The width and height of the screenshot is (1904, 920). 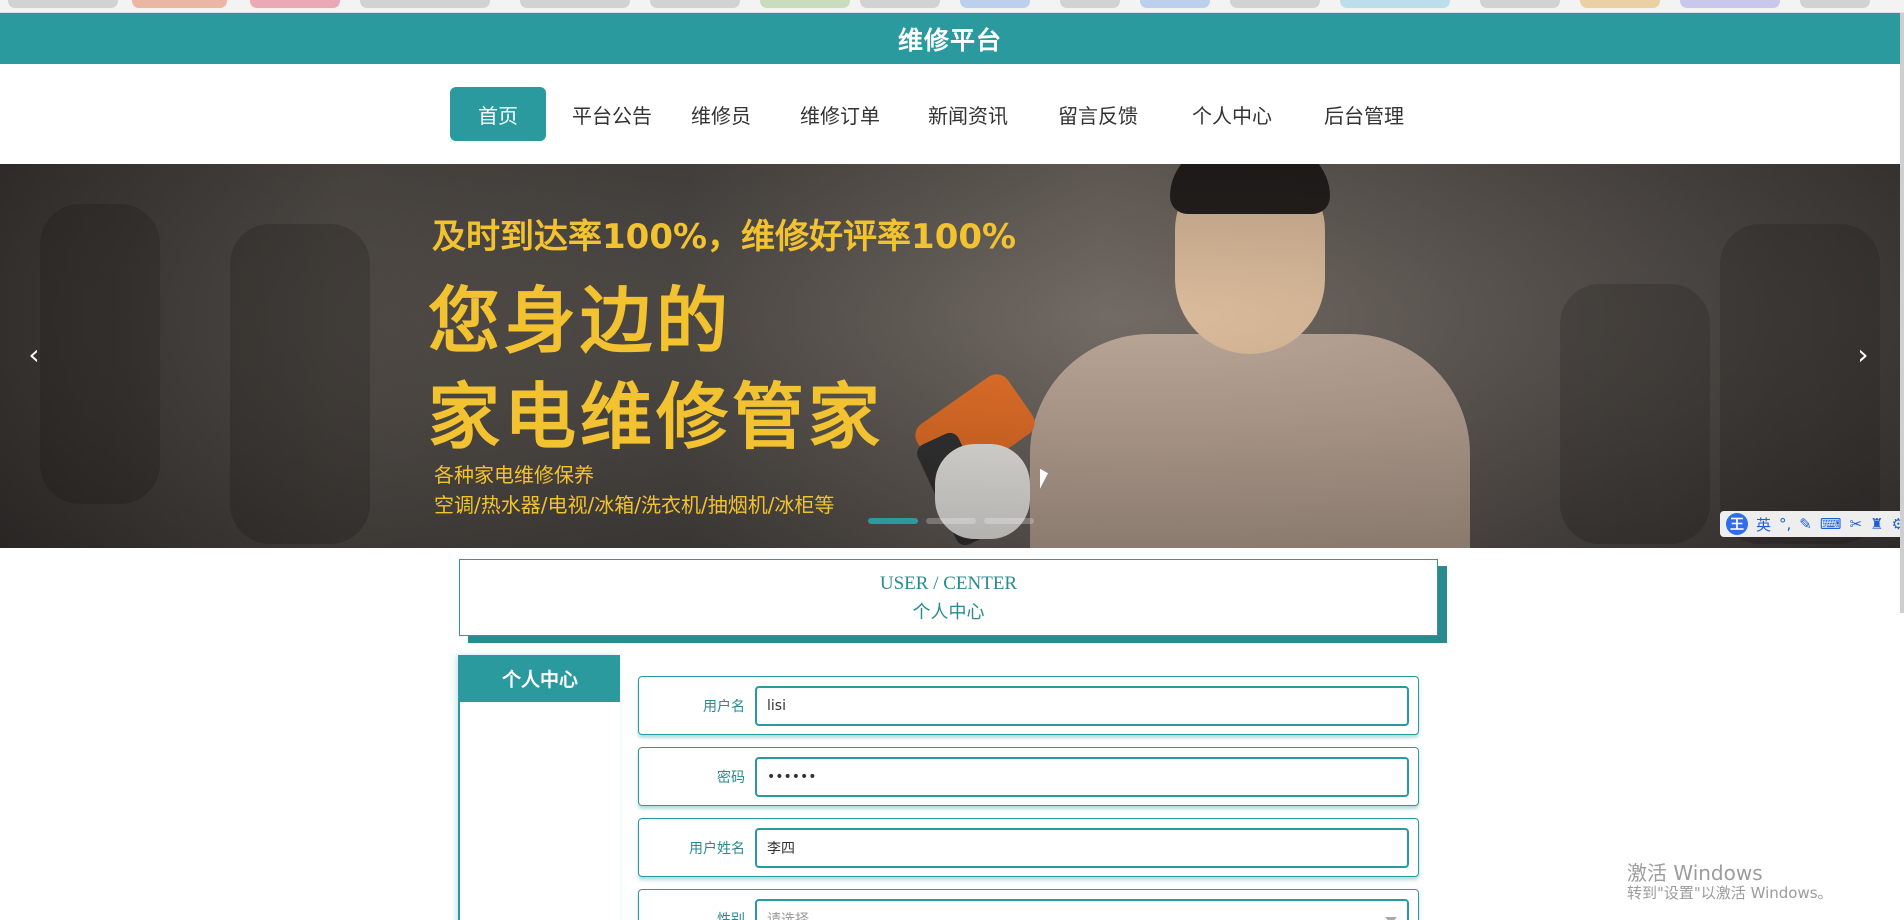 I want to click on nav-item-news: 新闻资讯, so click(x=968, y=114).